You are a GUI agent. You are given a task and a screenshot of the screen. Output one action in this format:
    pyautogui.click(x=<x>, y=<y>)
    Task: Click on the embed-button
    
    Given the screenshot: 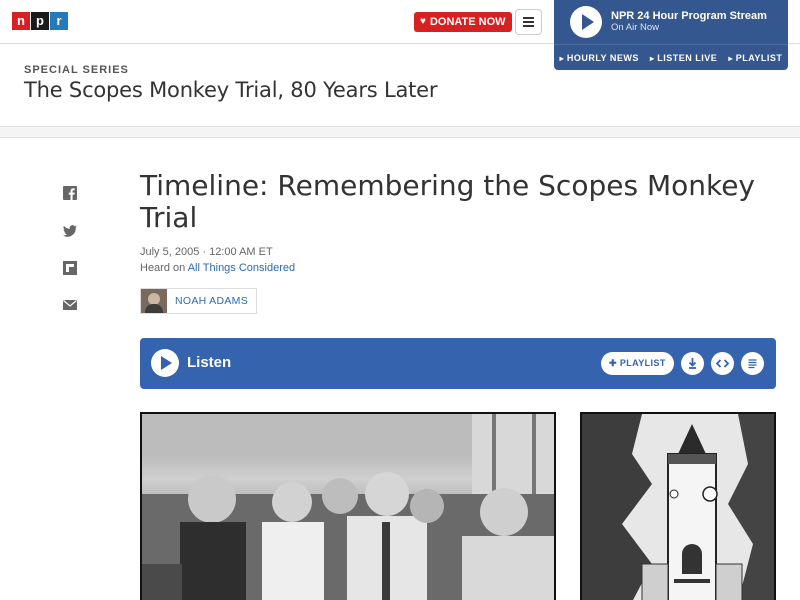 What is the action you would take?
    pyautogui.click(x=722, y=363)
    